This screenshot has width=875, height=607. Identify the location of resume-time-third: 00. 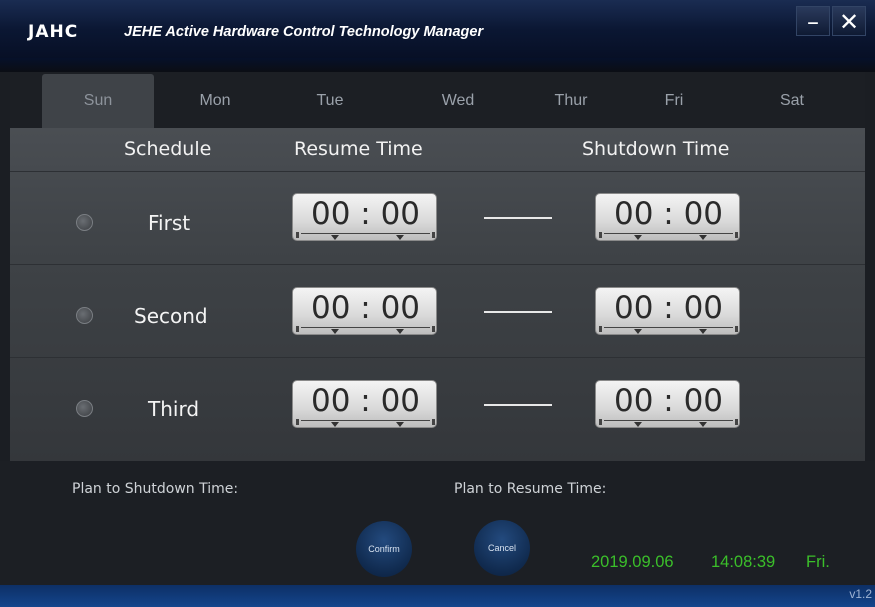
(364, 404).